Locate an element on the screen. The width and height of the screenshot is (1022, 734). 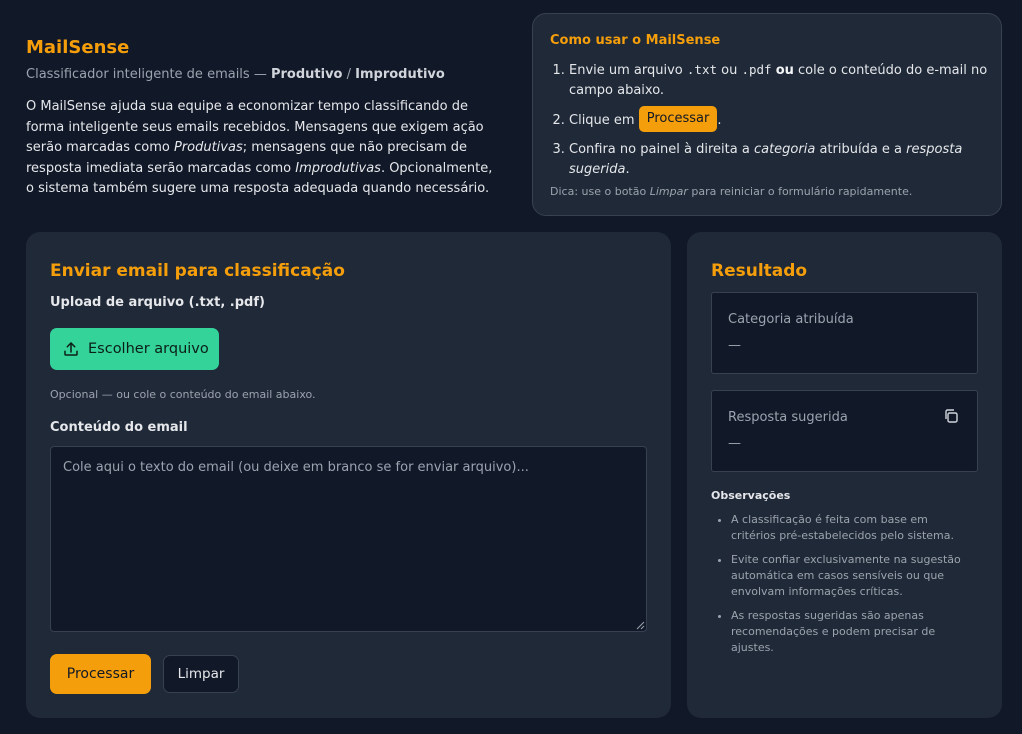
process-button: Processar is located at coordinates (100, 674).